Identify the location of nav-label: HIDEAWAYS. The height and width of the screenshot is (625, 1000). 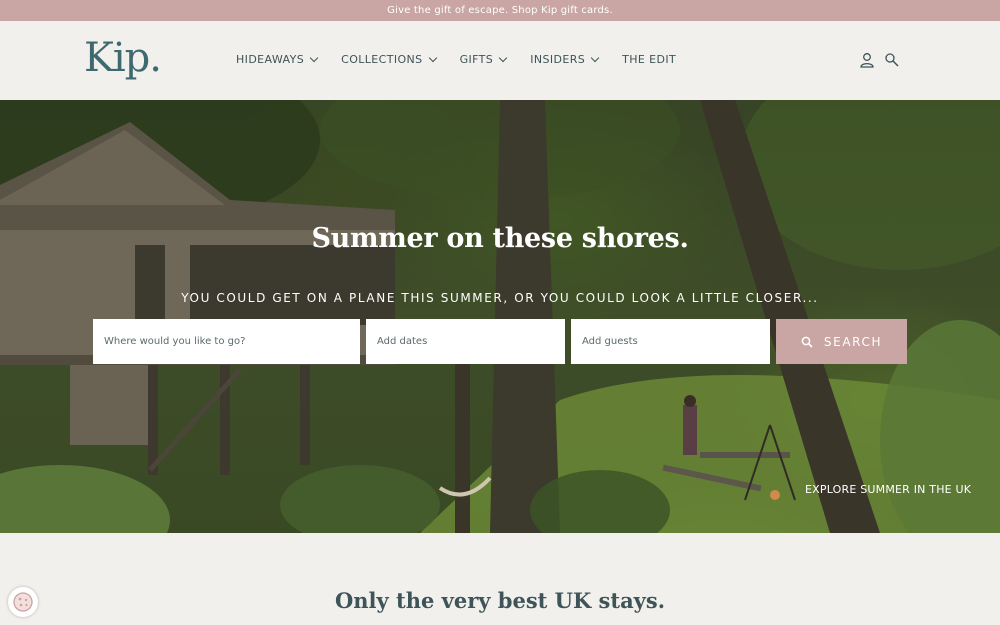
(270, 59).